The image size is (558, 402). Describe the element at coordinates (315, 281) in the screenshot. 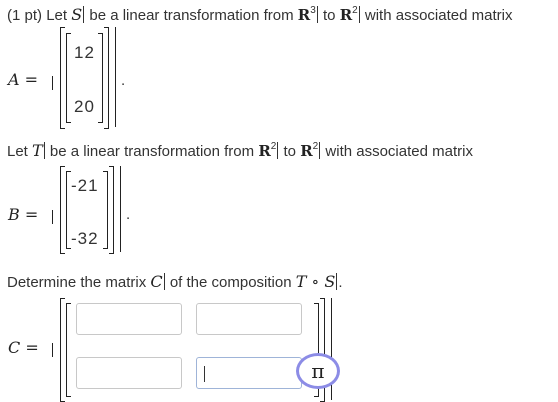

I see `composition-t-s: T ∘ S` at that location.